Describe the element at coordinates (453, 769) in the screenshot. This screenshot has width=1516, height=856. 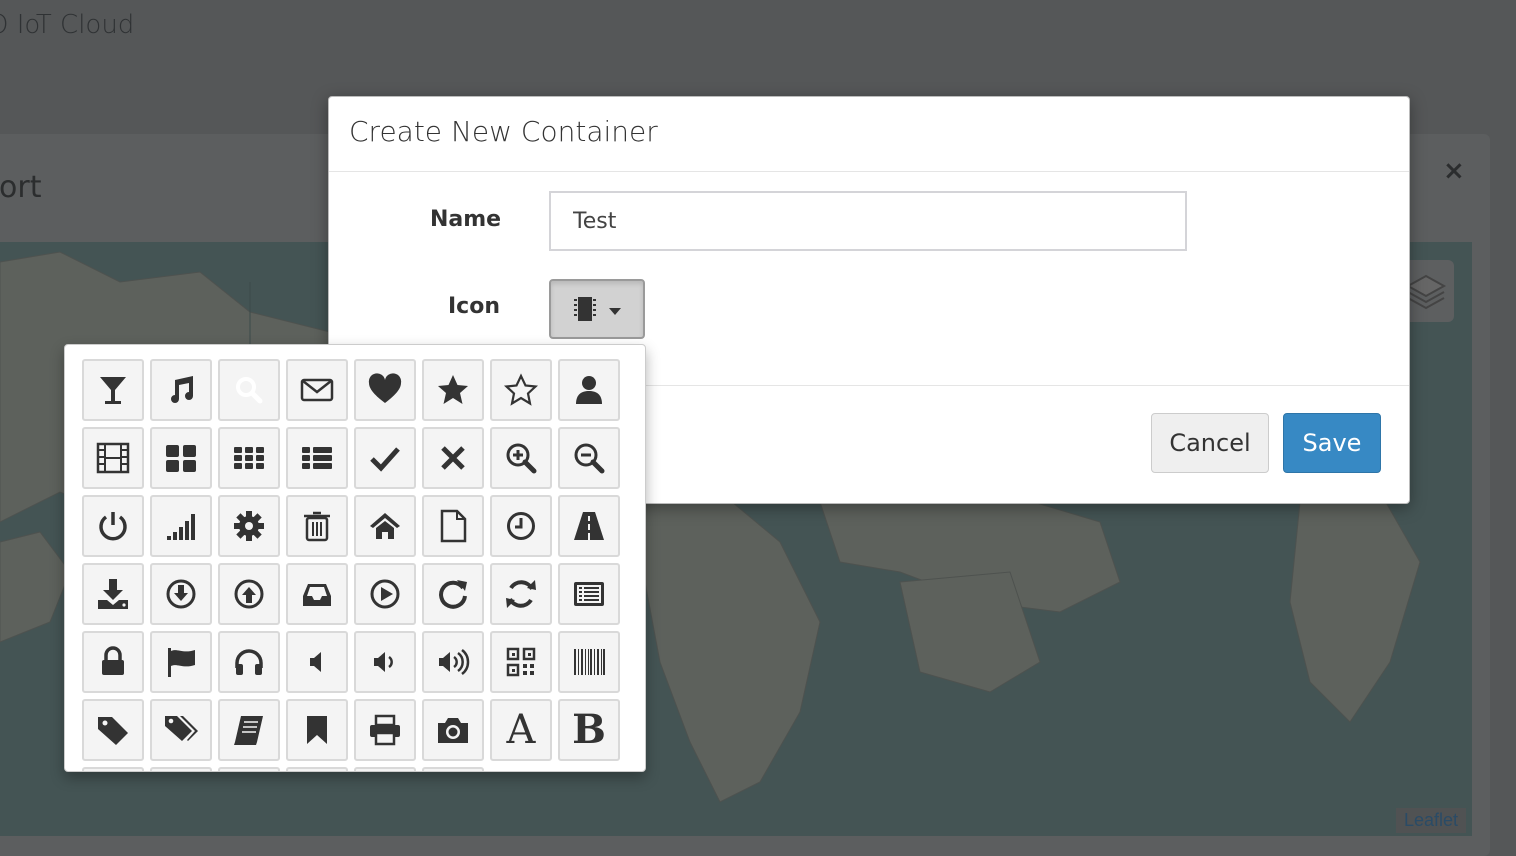
I see `icon-option-align-right` at that location.